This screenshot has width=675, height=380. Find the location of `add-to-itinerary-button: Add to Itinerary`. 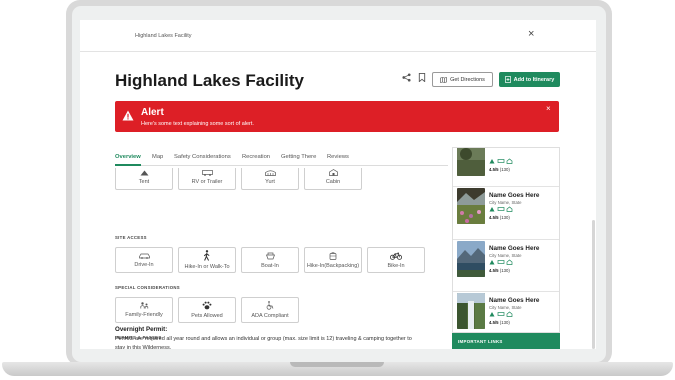

add-to-itinerary-button: Add to Itinerary is located at coordinates (529, 79).